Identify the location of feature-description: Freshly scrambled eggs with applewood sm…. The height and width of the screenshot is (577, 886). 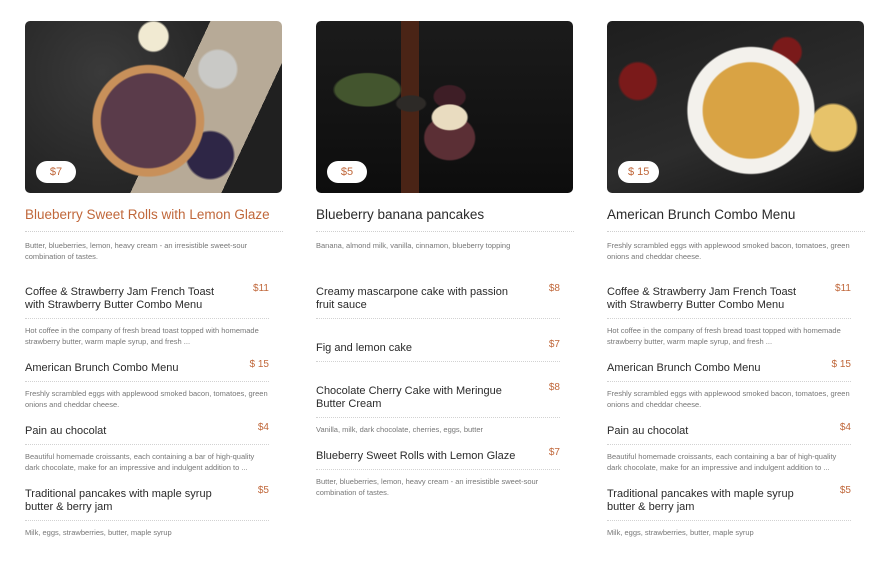
(728, 251).